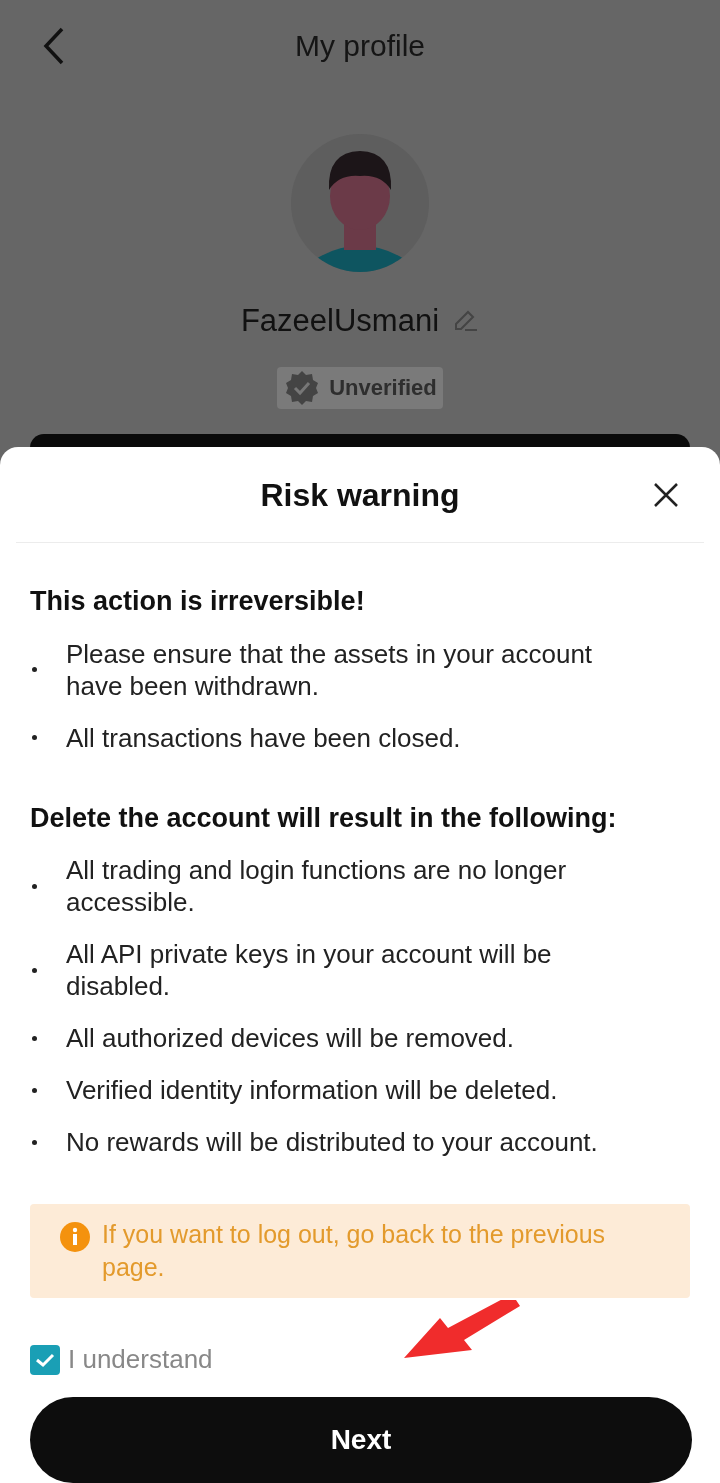 The image size is (720, 1483). What do you see at coordinates (312, 1090) in the screenshot?
I see `list-item: Verified identity information will be deleted.` at bounding box center [312, 1090].